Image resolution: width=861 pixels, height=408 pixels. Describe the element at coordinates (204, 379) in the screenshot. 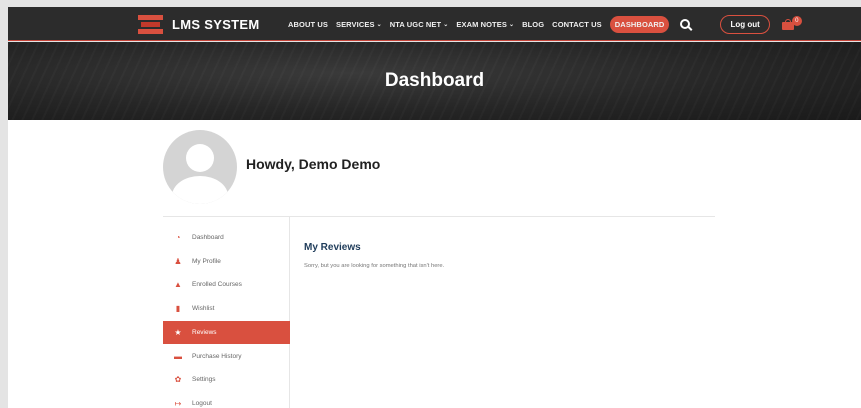

I see `sidebar-item-label: Settings` at that location.